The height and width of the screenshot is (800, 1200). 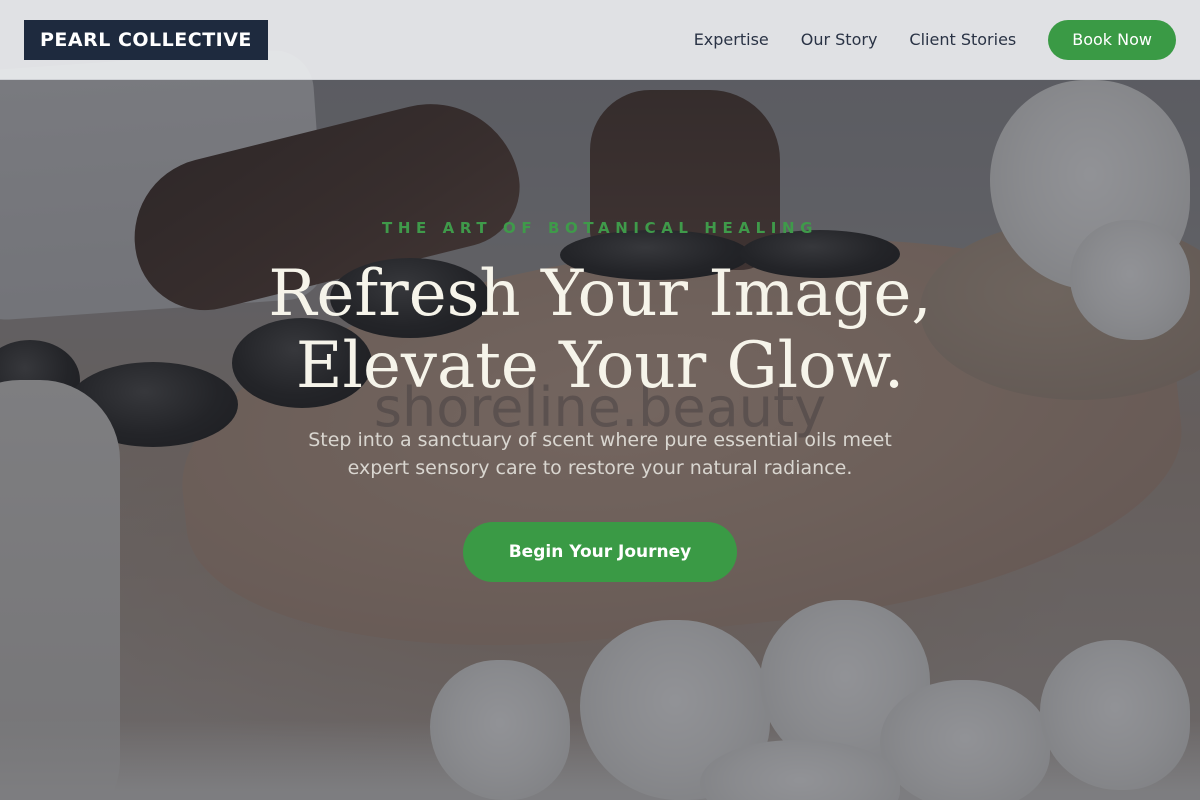 What do you see at coordinates (600, 552) in the screenshot?
I see `begin-journey-button: Begin Your Journey` at bounding box center [600, 552].